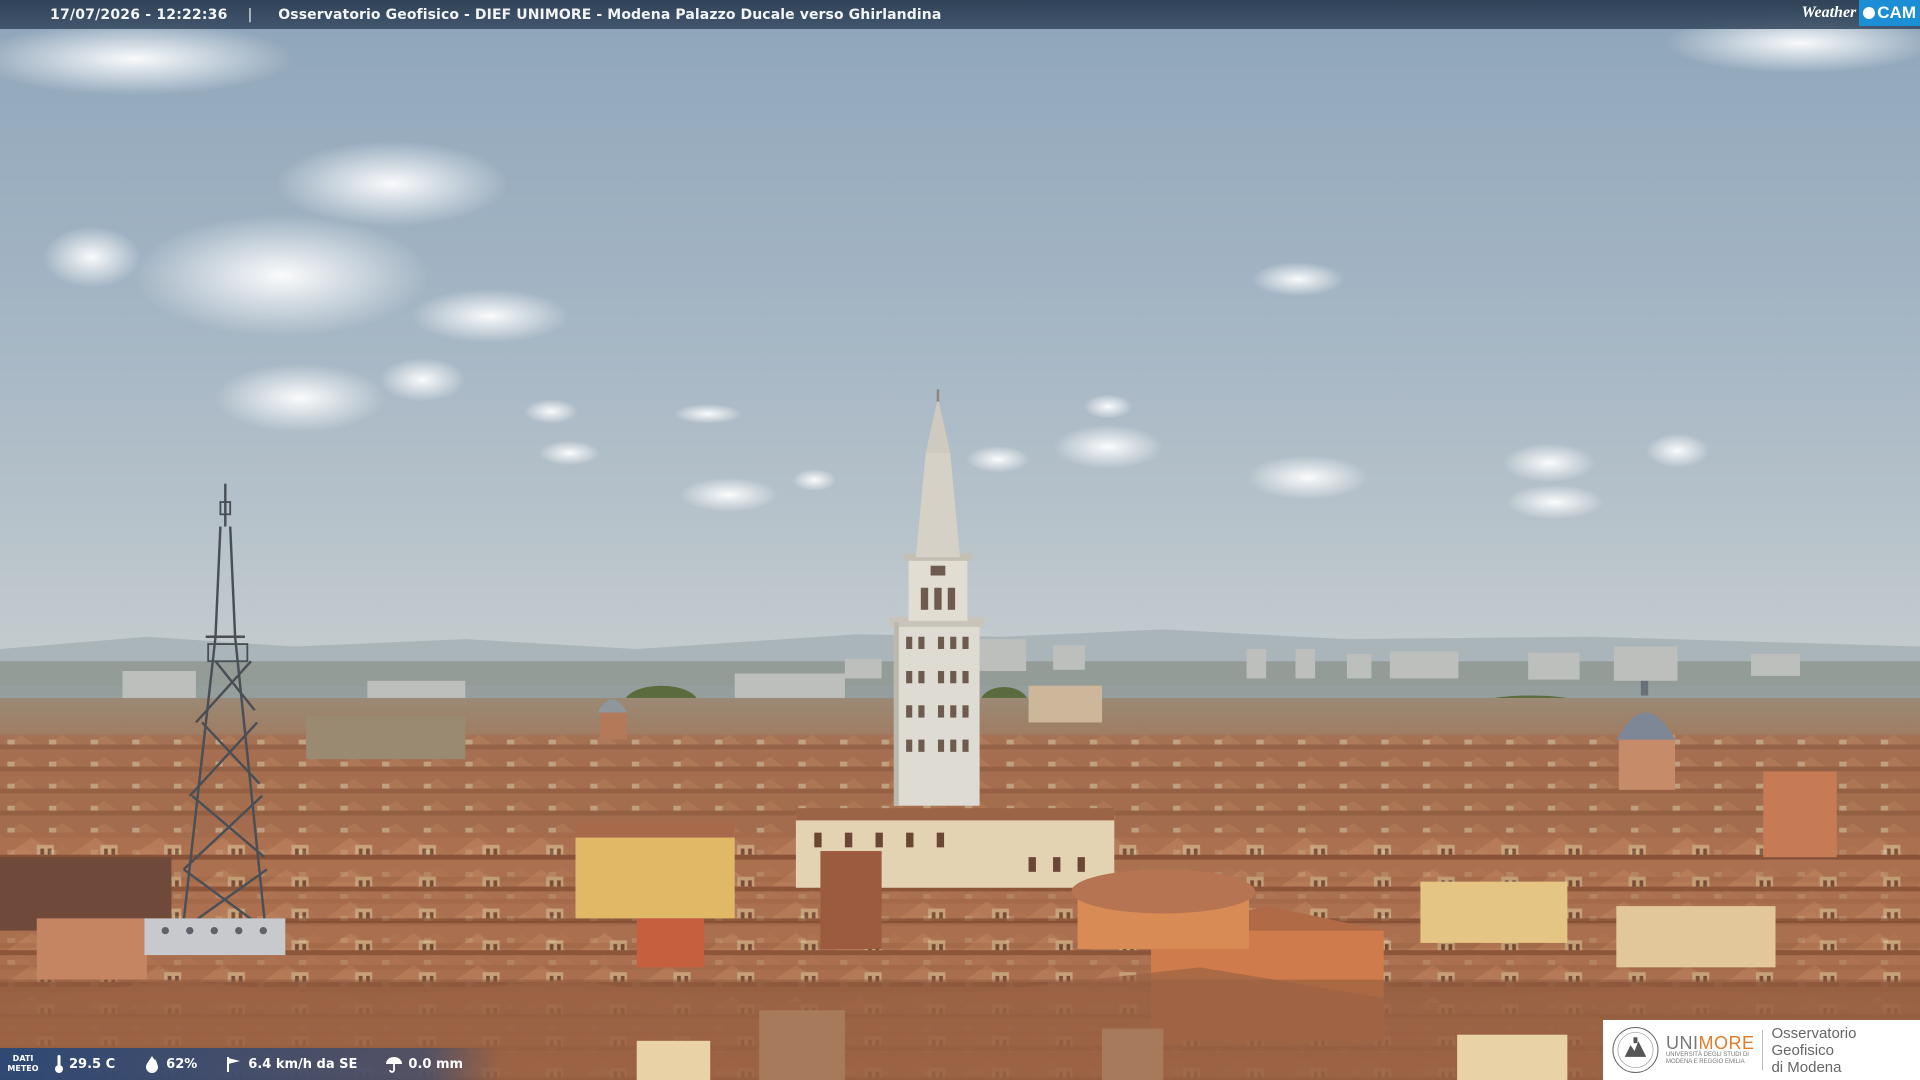 The height and width of the screenshot is (1080, 1920). I want to click on weathercam-logo: Weather CAM, so click(1860, 13).